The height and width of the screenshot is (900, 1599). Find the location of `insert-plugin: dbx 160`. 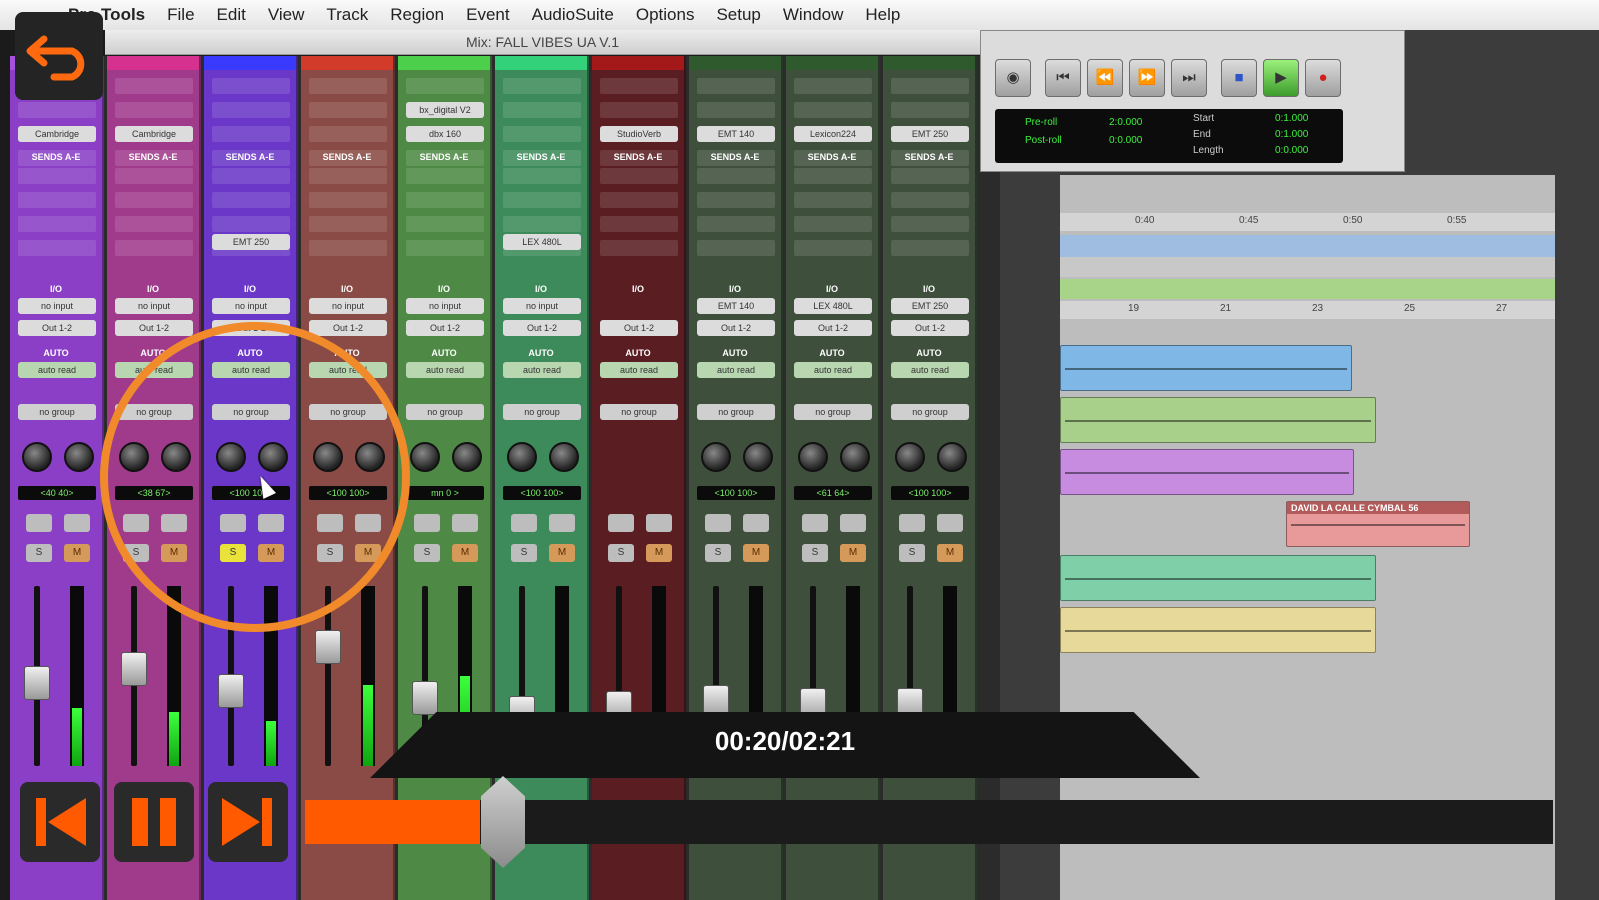

insert-plugin: dbx 160 is located at coordinates (445, 134).